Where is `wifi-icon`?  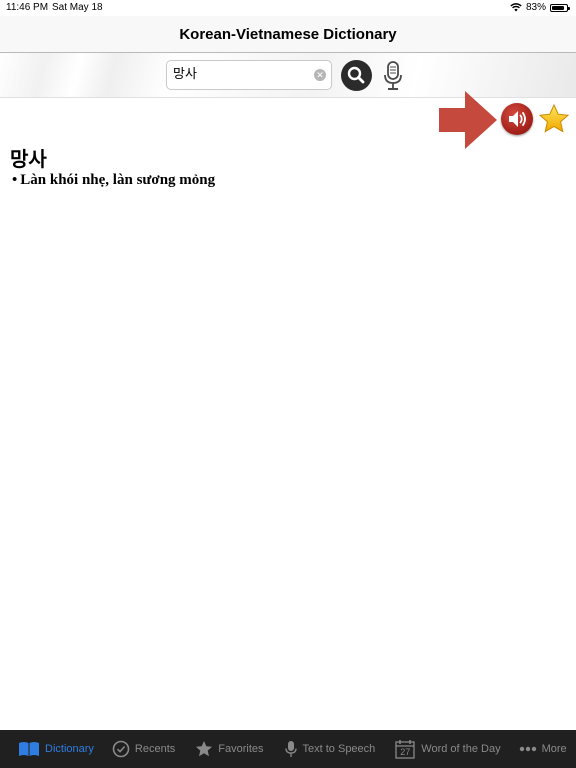 wifi-icon is located at coordinates (516, 7).